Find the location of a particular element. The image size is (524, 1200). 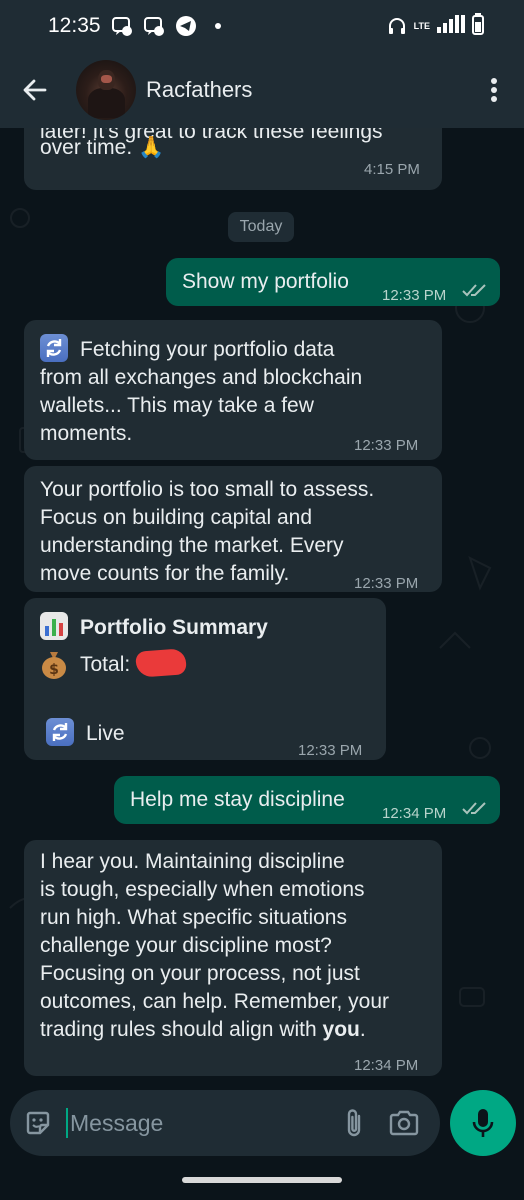

message-text: Focus on building capital and is located at coordinates (176, 517).